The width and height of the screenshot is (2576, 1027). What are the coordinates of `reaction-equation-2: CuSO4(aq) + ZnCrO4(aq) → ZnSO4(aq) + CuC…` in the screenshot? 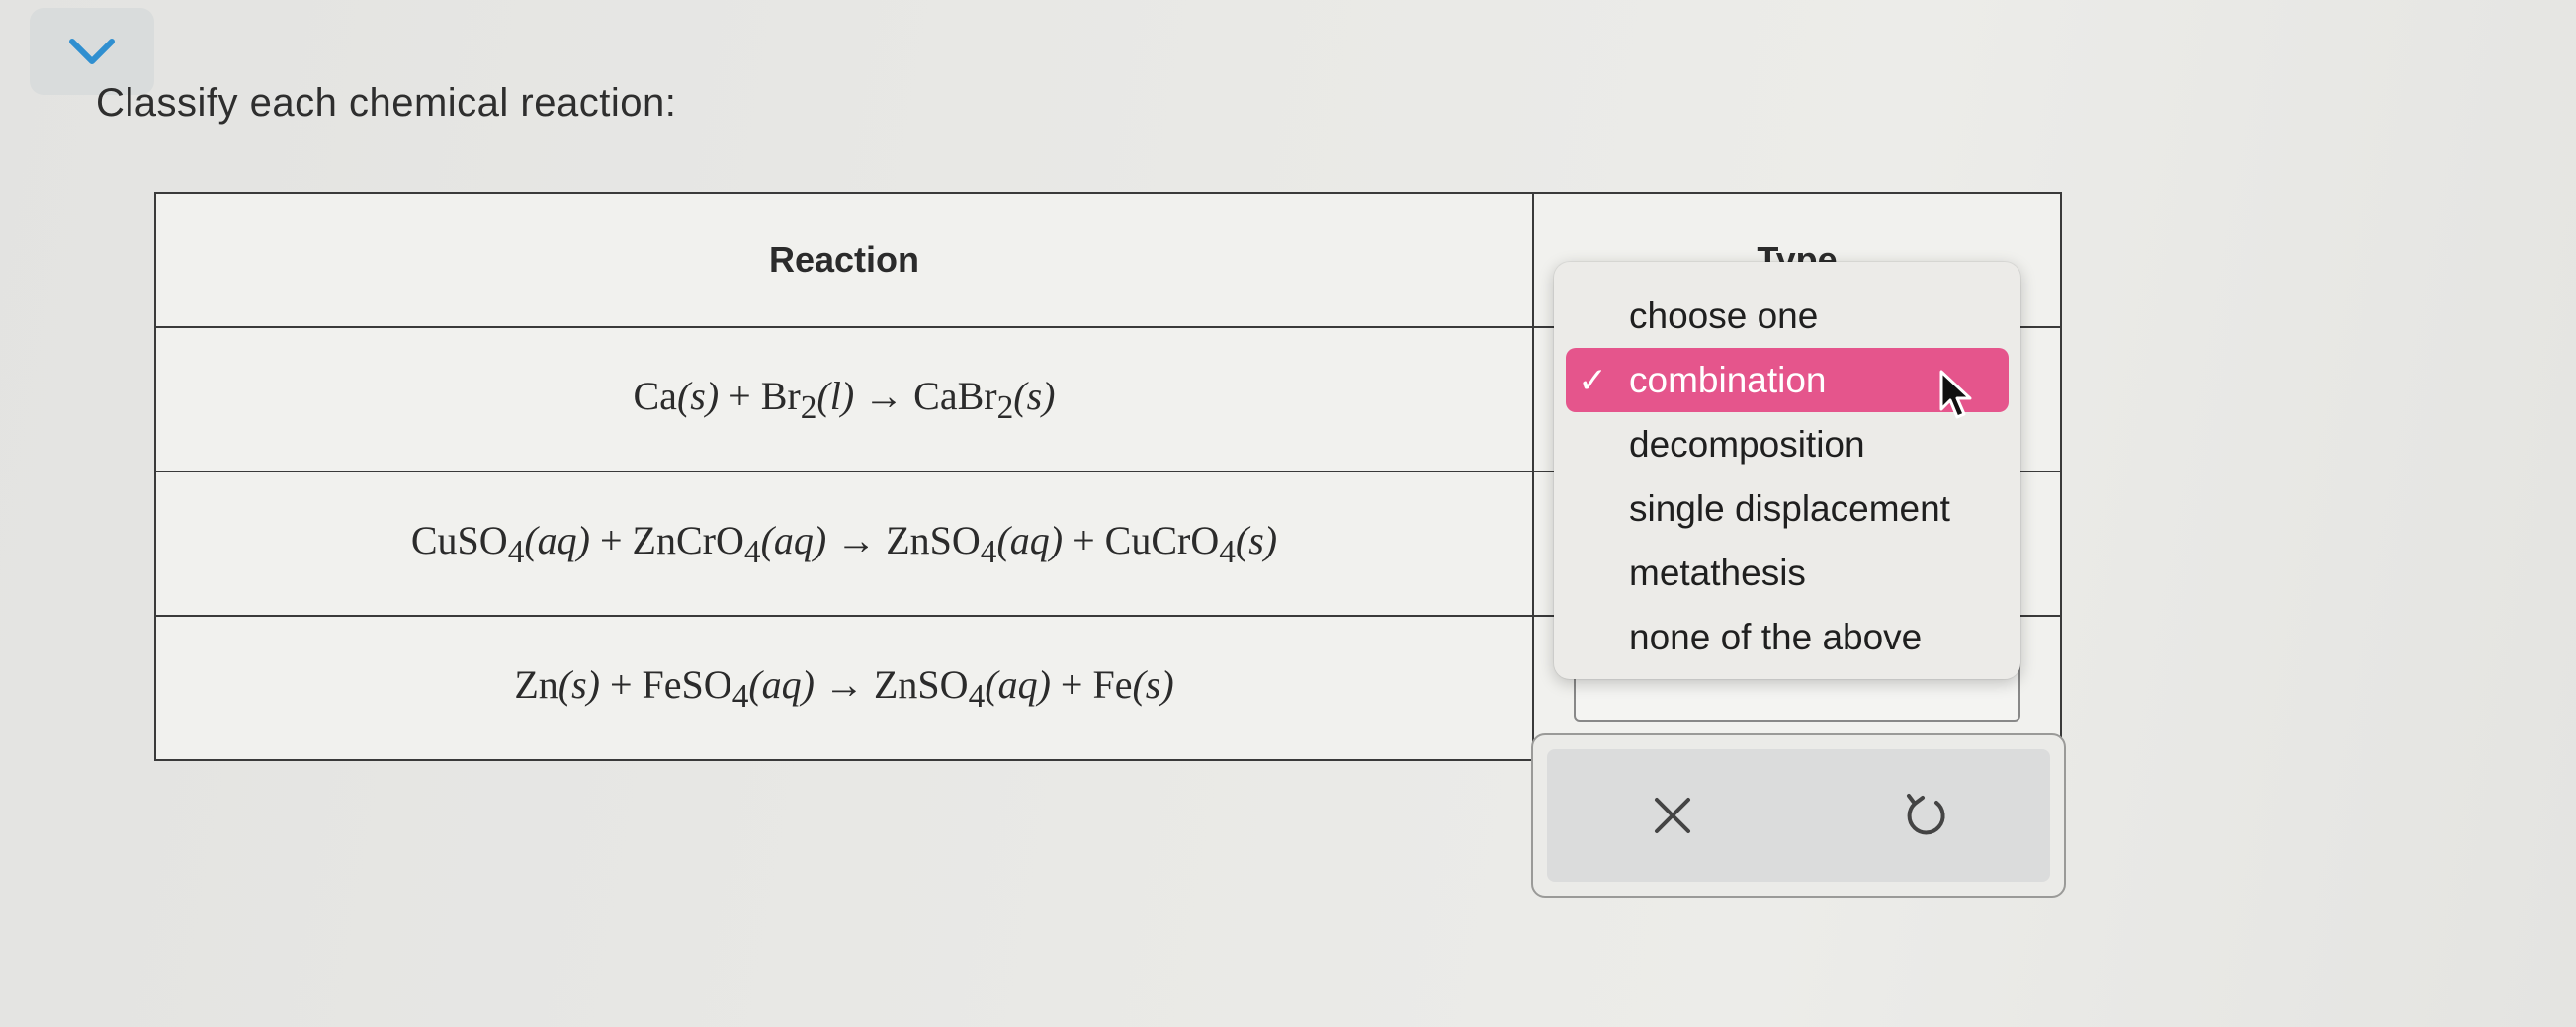 It's located at (844, 544).